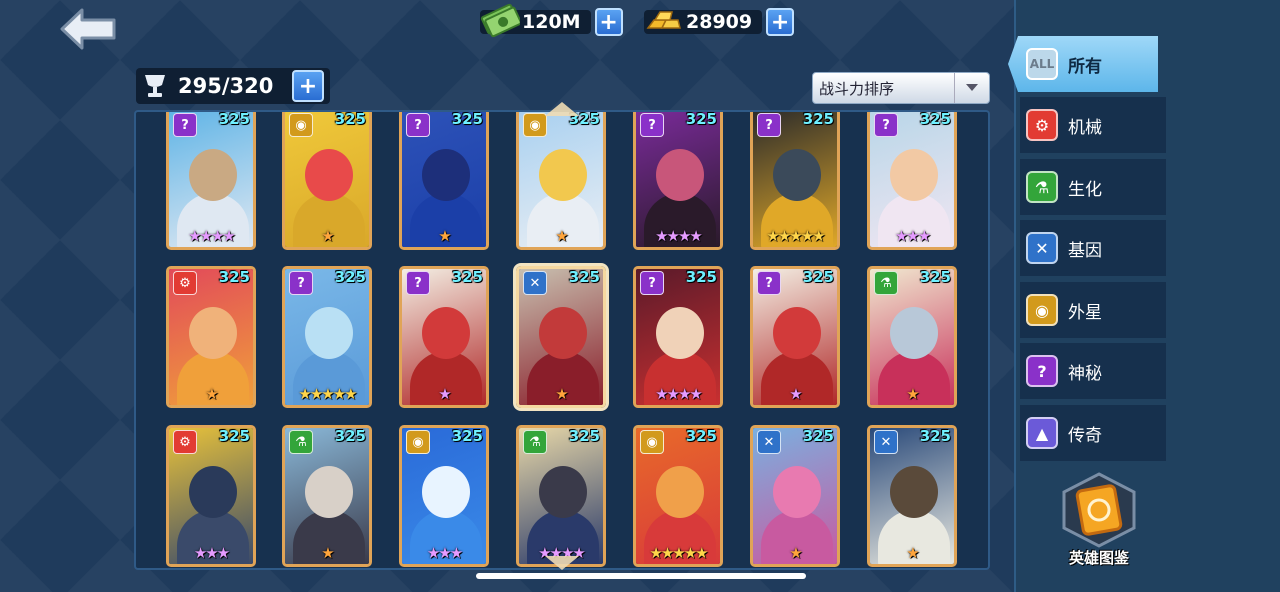 The image size is (1280, 592). What do you see at coordinates (780, 22) in the screenshot?
I see `add-gold-button: +` at bounding box center [780, 22].